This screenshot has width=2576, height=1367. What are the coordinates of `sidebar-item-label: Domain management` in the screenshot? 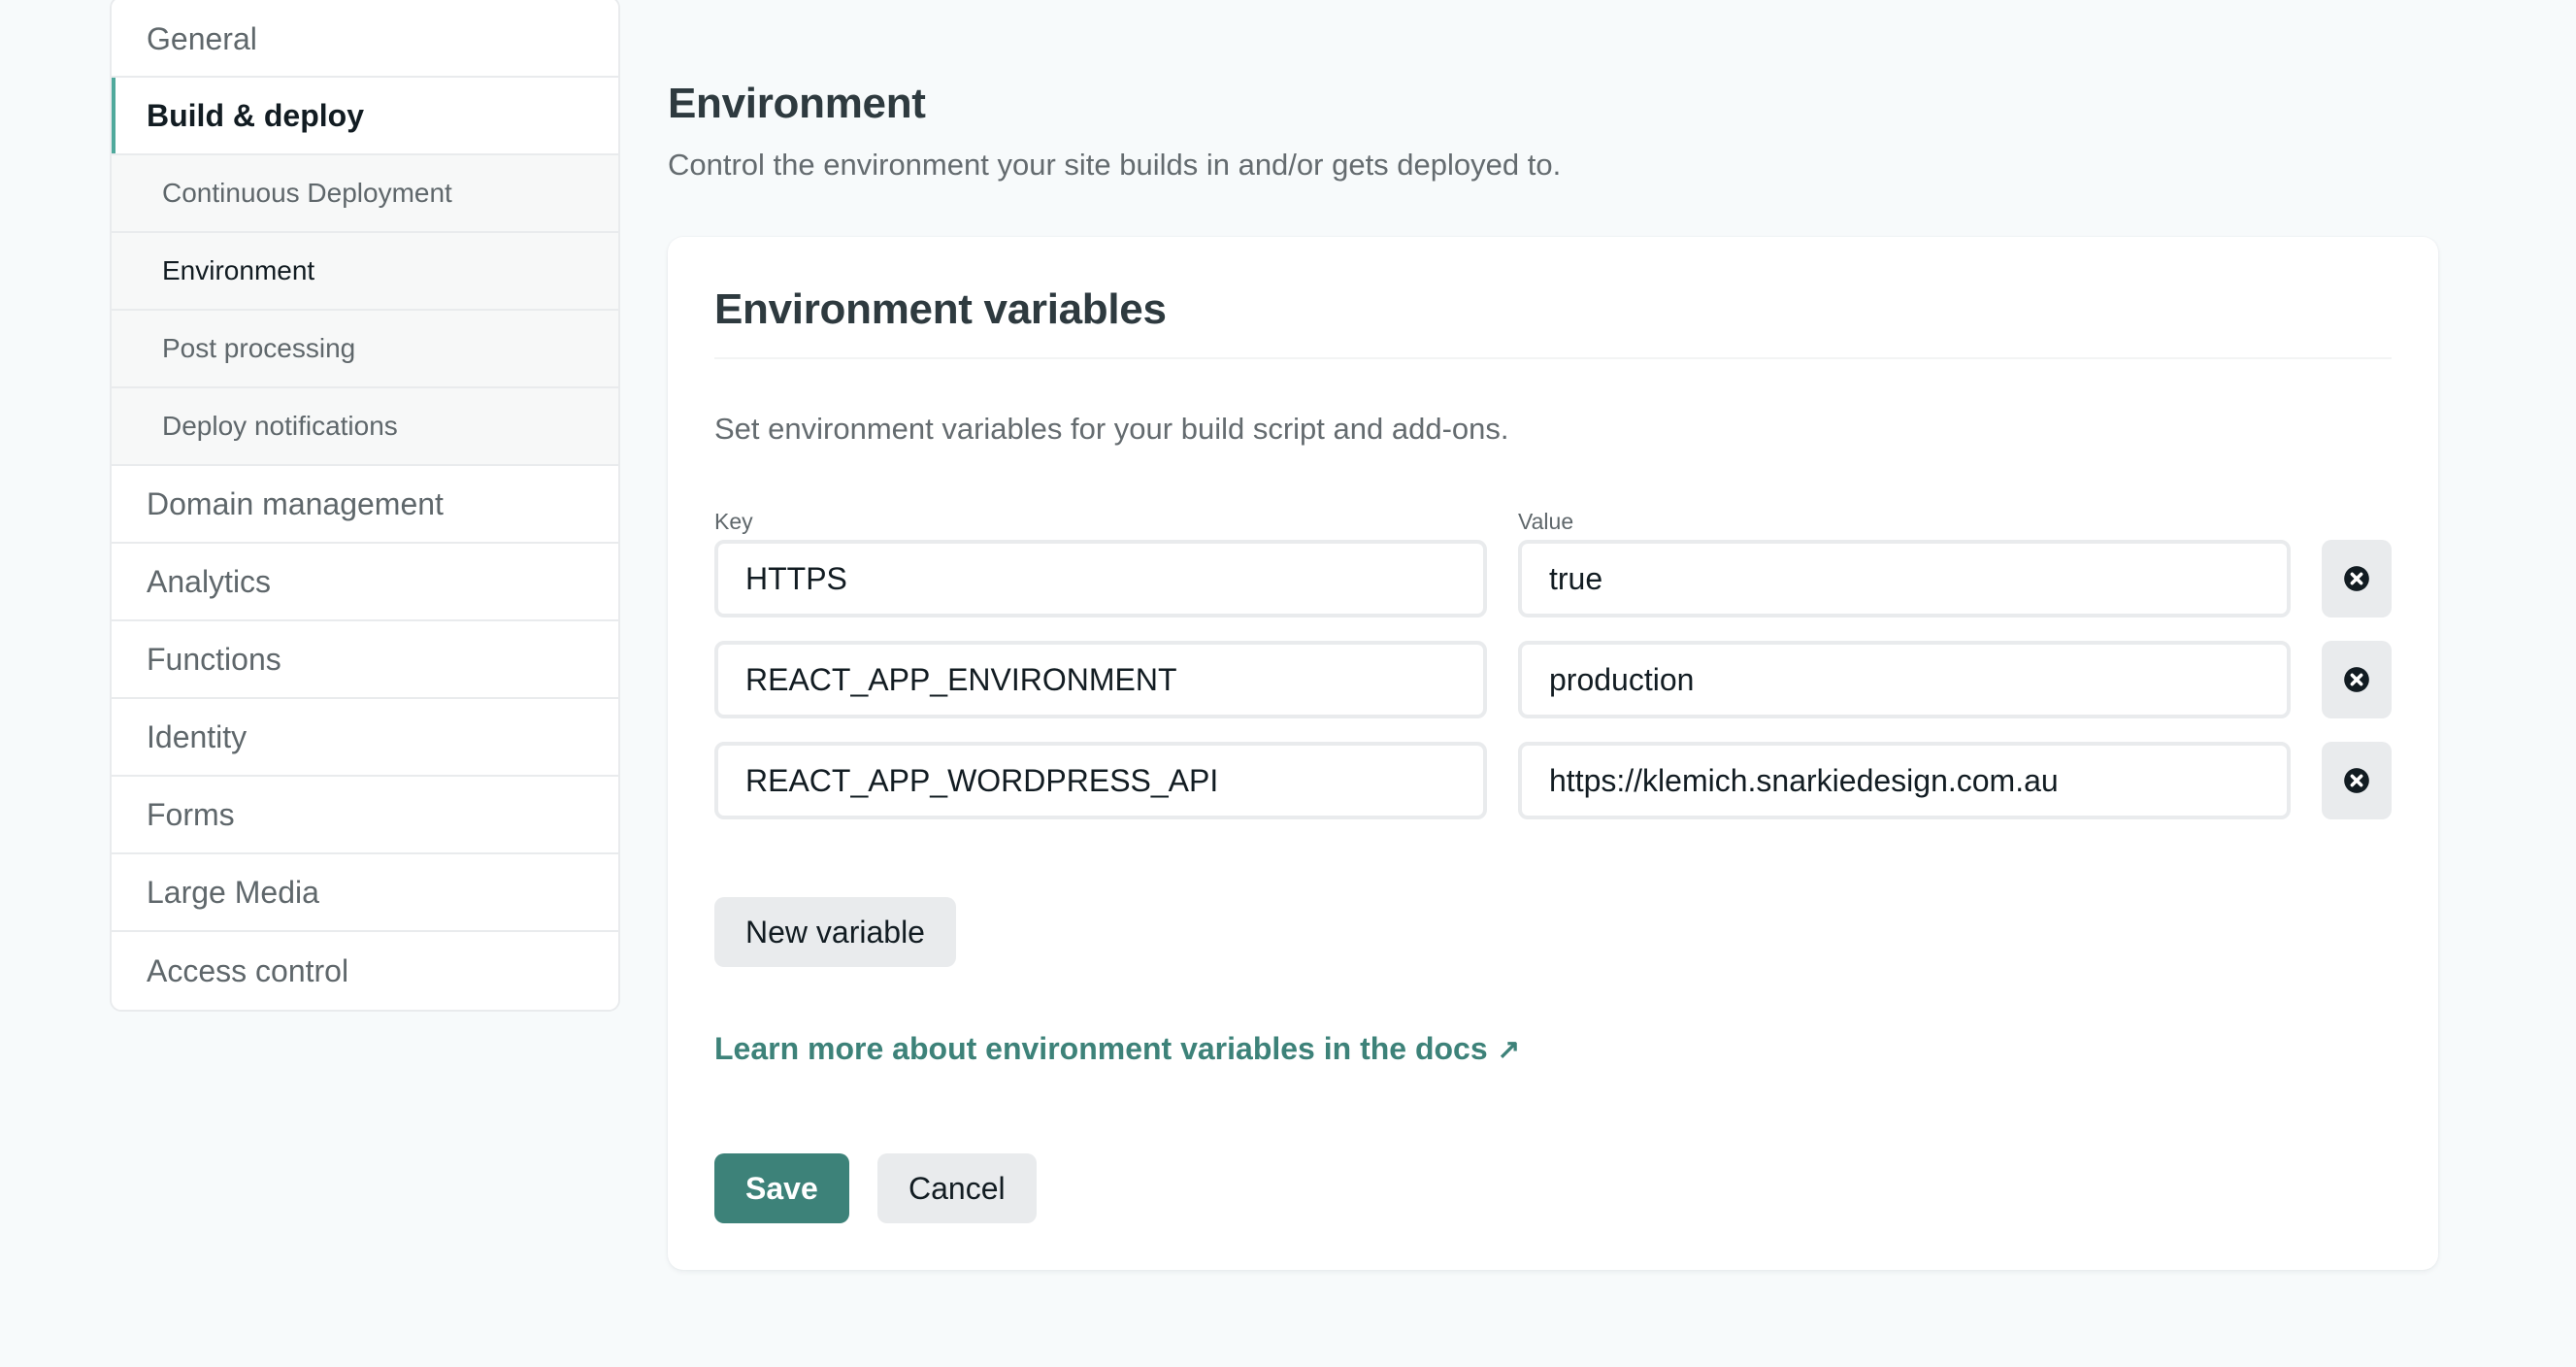 It's located at (295, 503).